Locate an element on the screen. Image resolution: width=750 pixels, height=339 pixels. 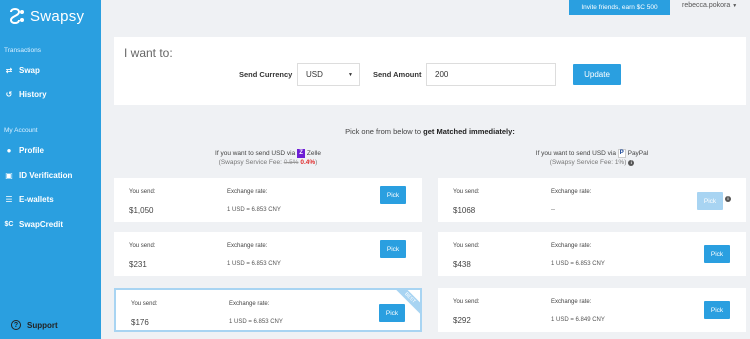
sidebar-item-swapcredit: $C SwapCredit is located at coordinates (34, 224).